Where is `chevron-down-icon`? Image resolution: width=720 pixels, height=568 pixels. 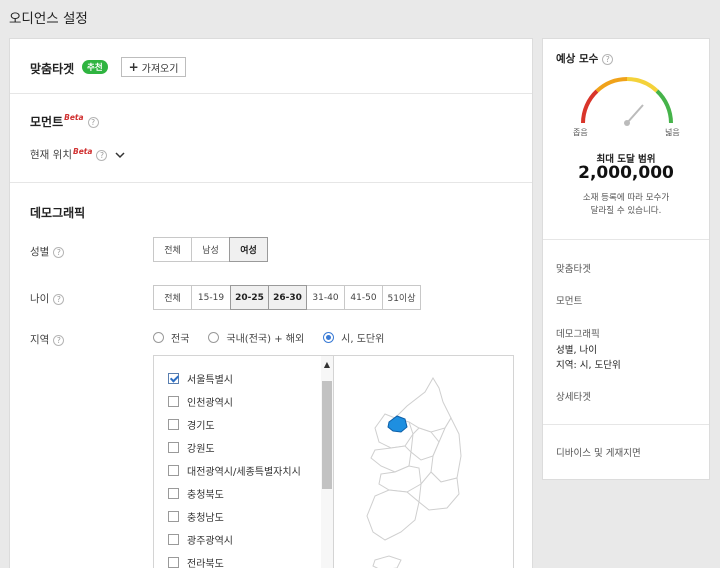
chevron-down-icon is located at coordinates (120, 155).